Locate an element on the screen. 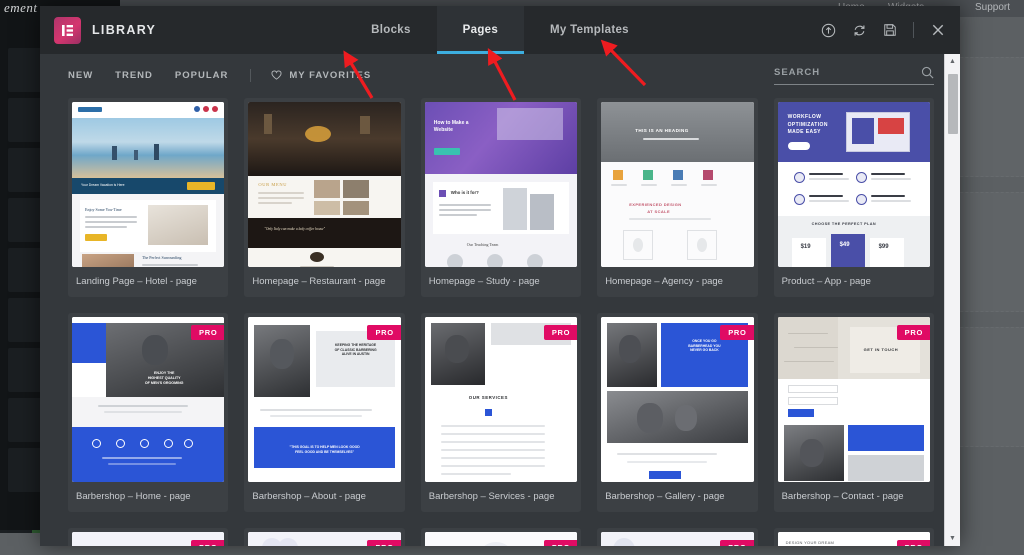  scrollbar-thumb is located at coordinates (953, 104).